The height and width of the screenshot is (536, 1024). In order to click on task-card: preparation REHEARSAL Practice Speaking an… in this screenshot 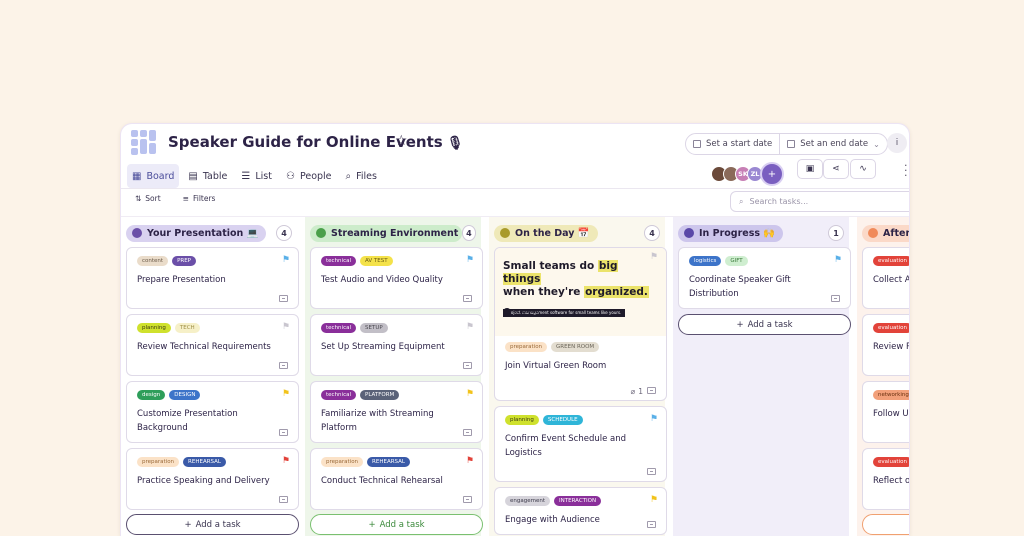, I will do `click(212, 479)`.